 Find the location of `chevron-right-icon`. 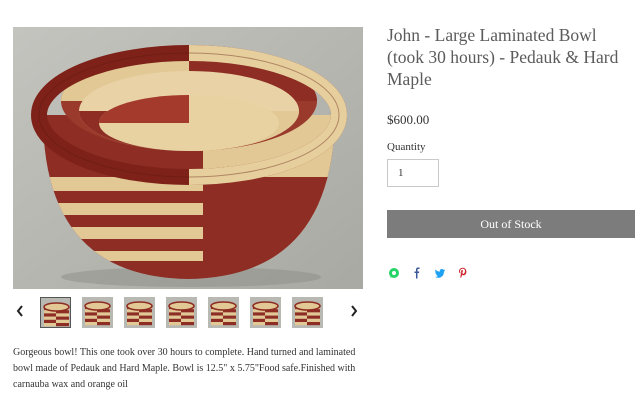

chevron-right-icon is located at coordinates (354, 311).